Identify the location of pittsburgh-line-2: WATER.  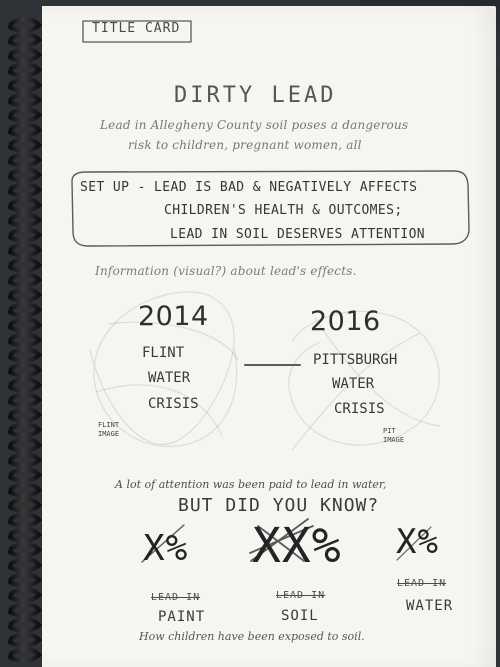
(353, 384).